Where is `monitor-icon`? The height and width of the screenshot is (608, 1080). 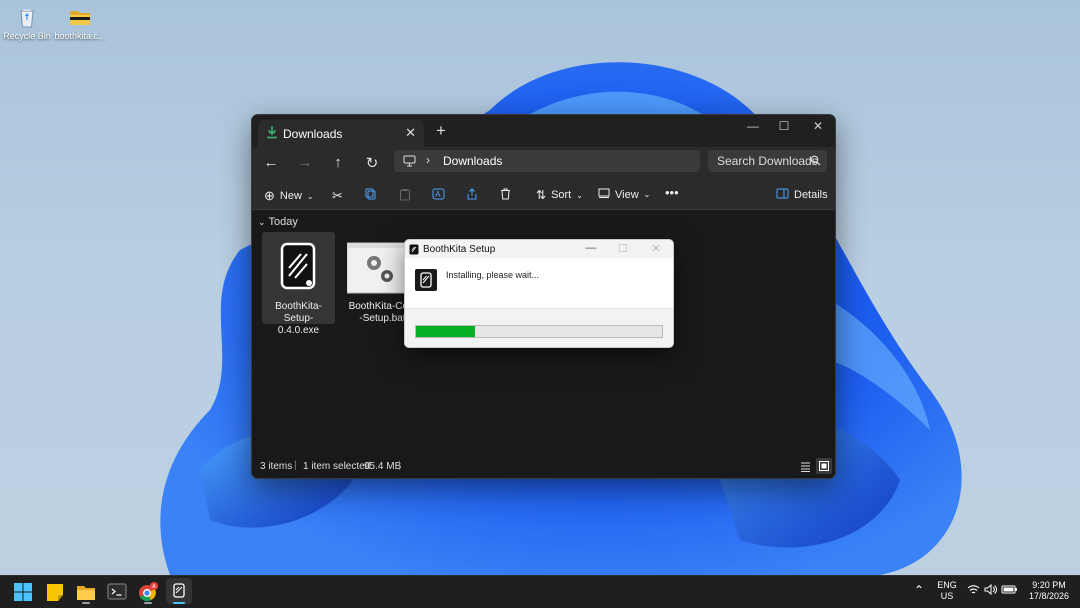
monitor-icon is located at coordinates (409, 162).